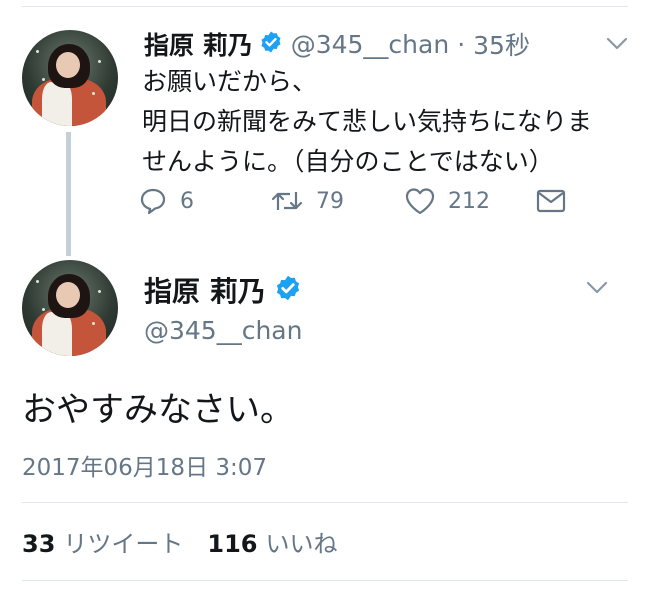  I want to click on likes-count: 116, so click(232, 544).